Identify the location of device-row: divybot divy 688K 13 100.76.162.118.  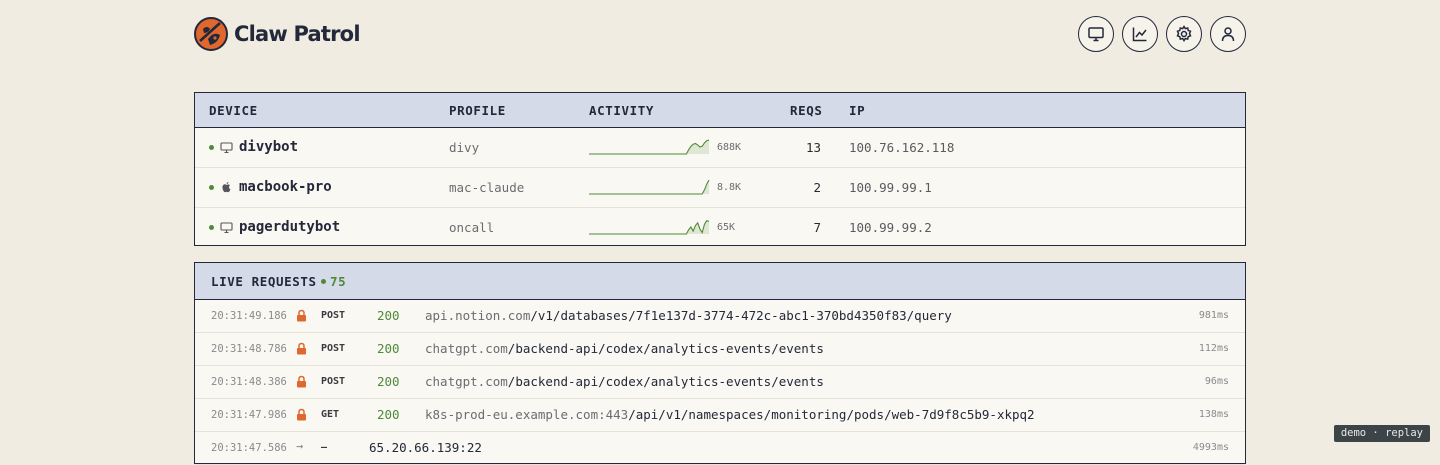
(720, 148).